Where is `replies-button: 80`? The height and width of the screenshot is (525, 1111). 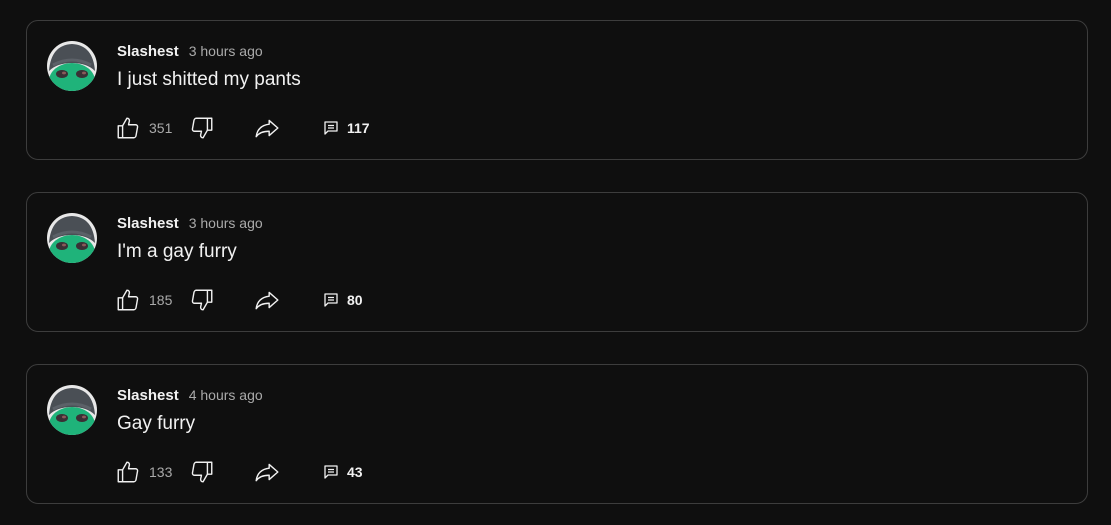 replies-button: 80 is located at coordinates (343, 300).